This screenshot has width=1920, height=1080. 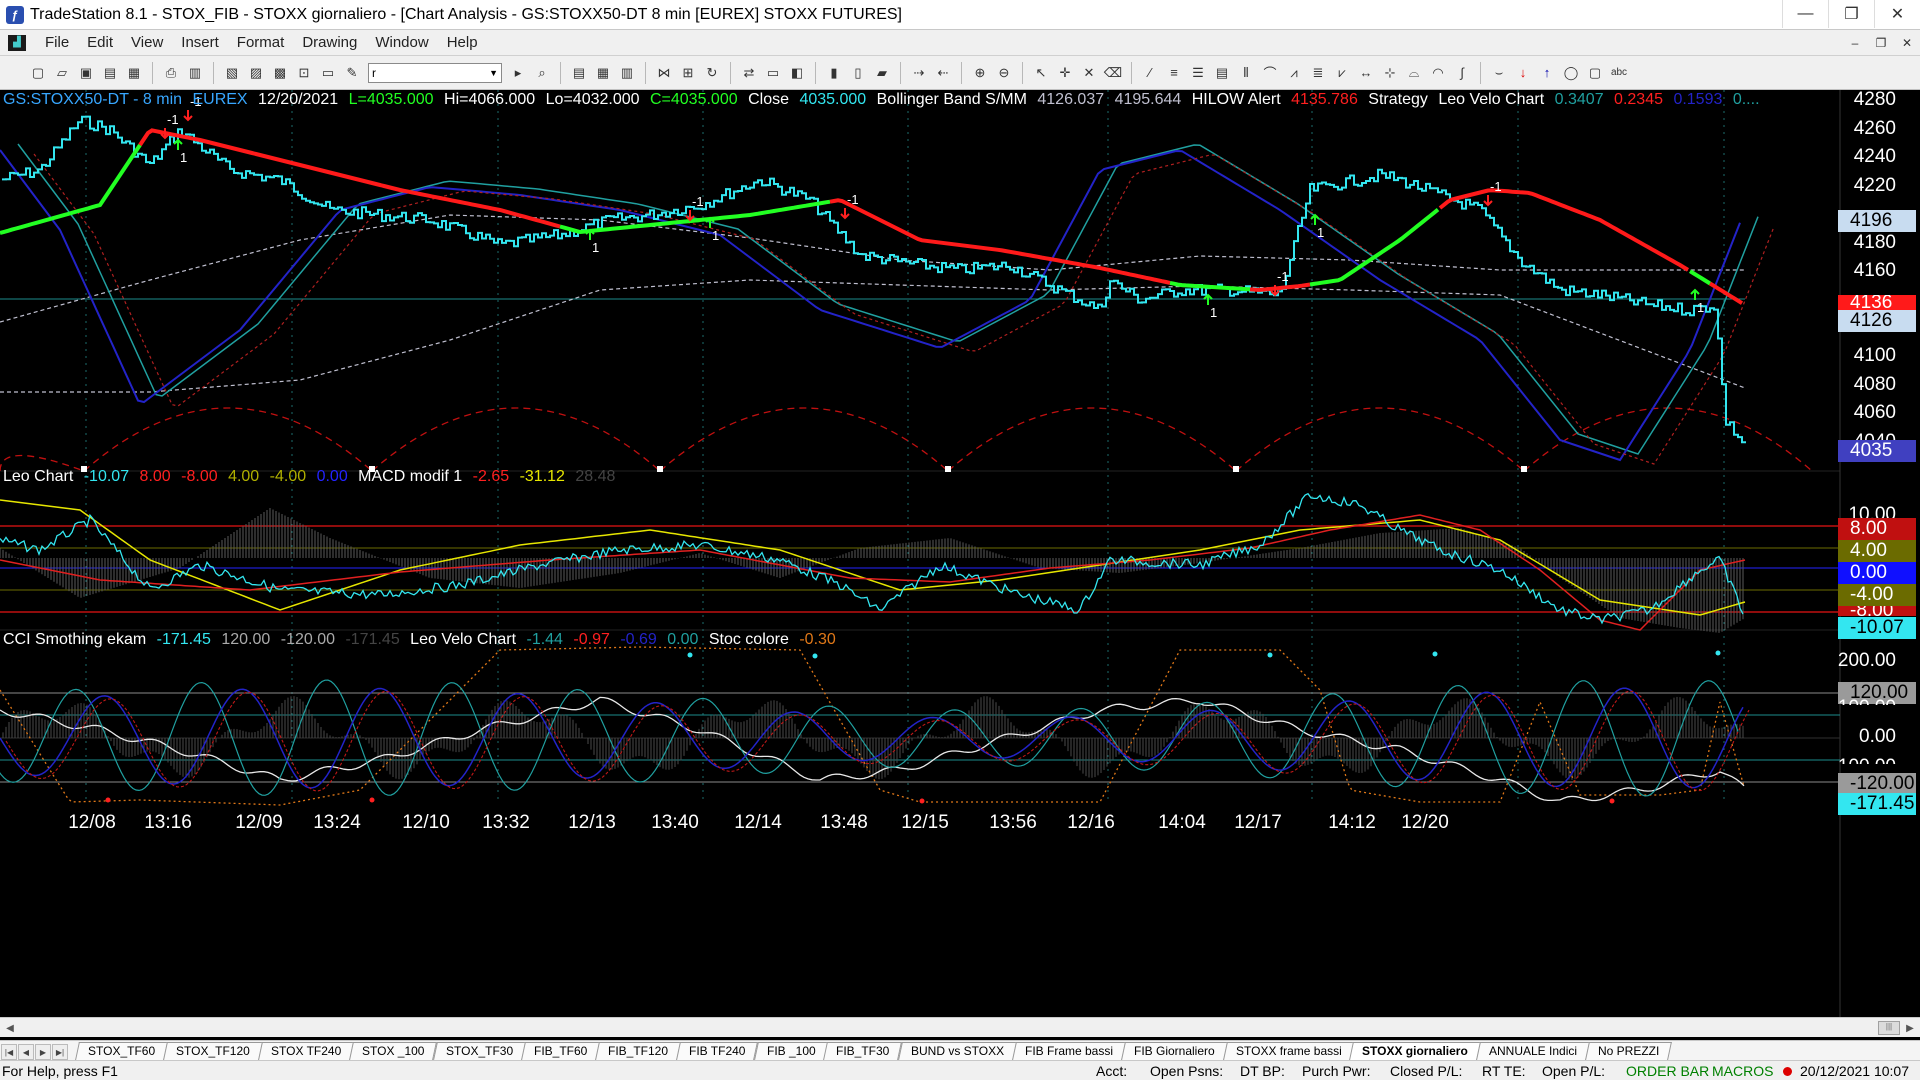 I want to click on status-order-bar: ORDER BAR, so click(x=1667, y=1071).